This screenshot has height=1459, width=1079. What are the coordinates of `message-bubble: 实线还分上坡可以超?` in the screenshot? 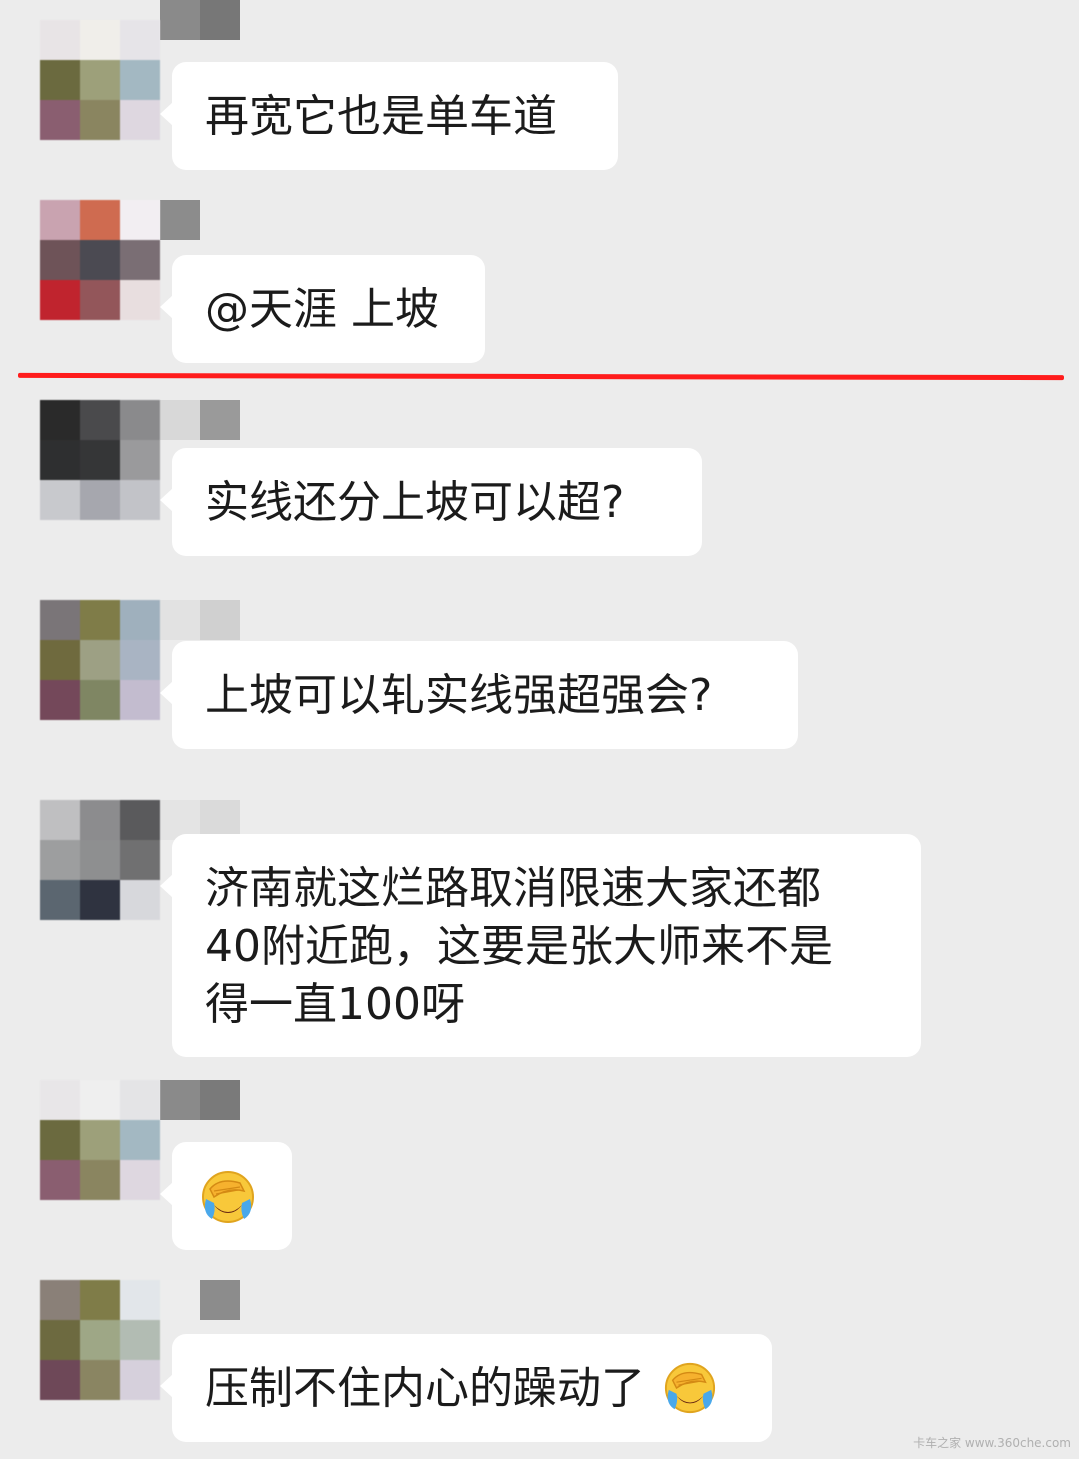 It's located at (431, 502).